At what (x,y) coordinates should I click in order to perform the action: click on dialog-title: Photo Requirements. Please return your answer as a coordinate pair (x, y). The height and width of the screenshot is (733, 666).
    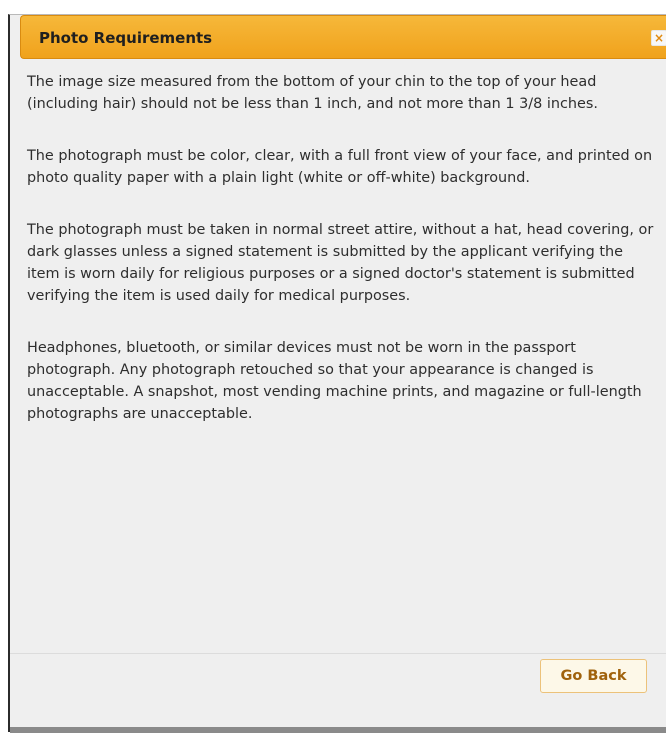
    Looking at the image, I should click on (126, 38).